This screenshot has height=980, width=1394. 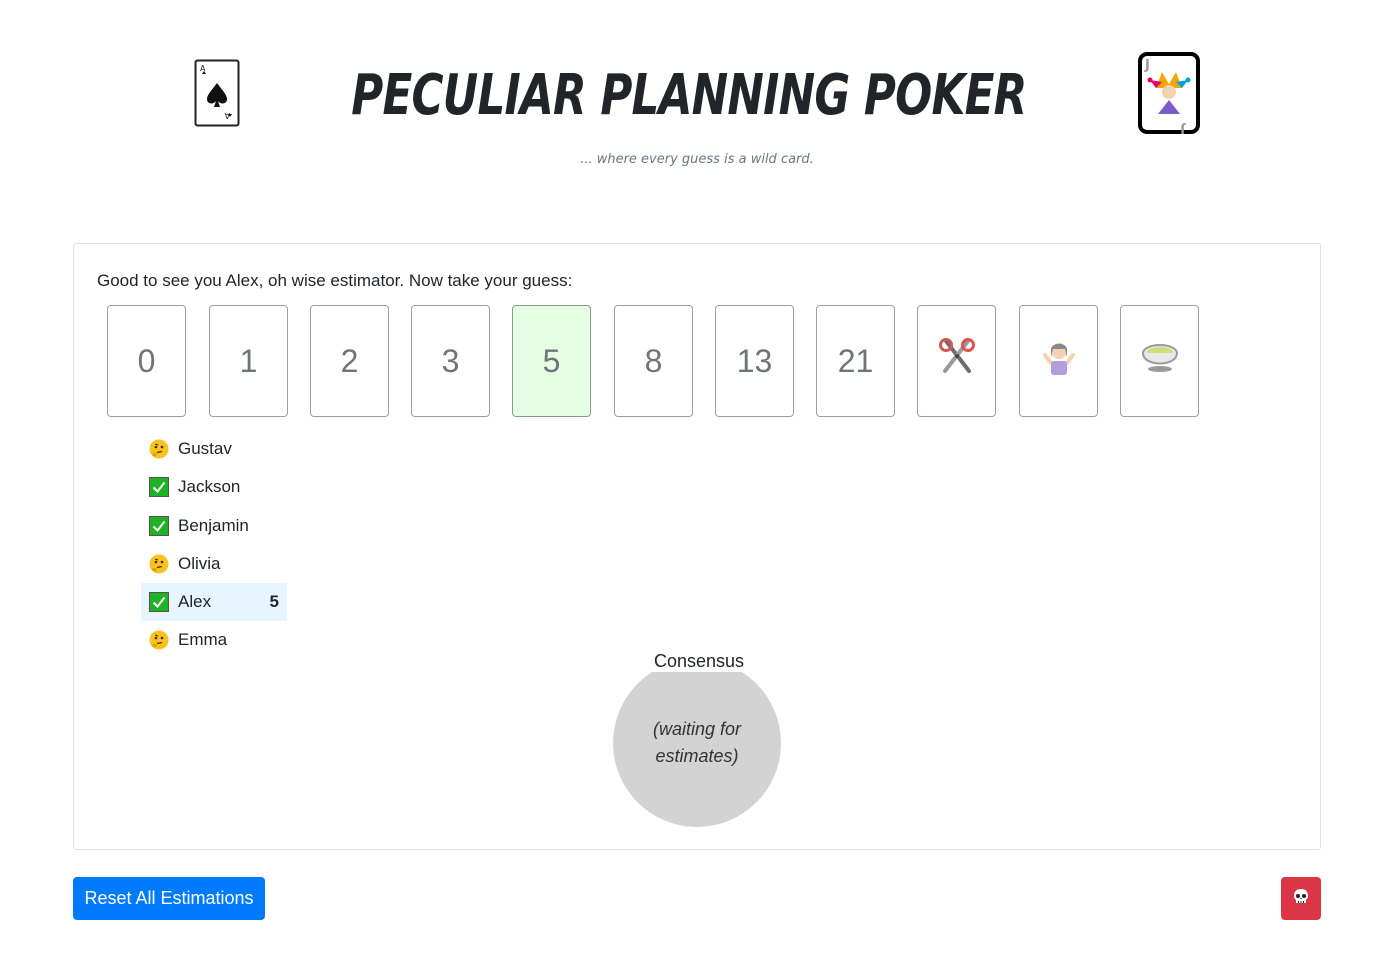 I want to click on player-name: Jackson, so click(x=209, y=486).